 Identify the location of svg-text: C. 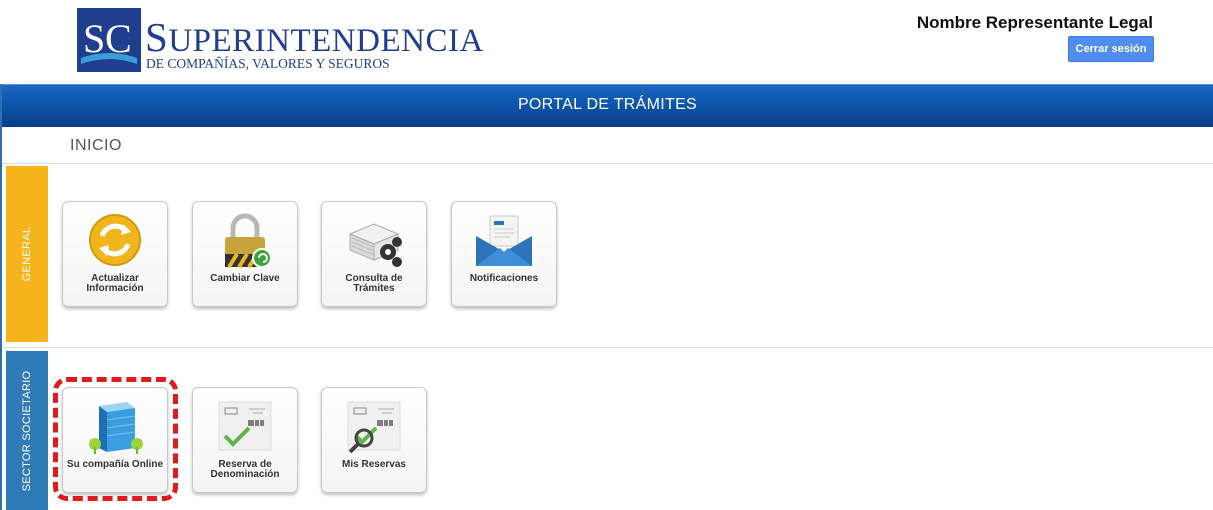
(118, 38).